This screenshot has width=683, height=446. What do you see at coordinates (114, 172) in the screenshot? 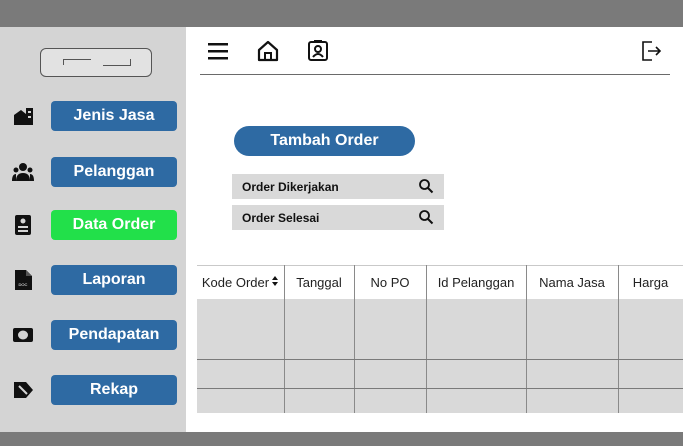
I see `sidebar-item-label: Pelanggan` at bounding box center [114, 172].